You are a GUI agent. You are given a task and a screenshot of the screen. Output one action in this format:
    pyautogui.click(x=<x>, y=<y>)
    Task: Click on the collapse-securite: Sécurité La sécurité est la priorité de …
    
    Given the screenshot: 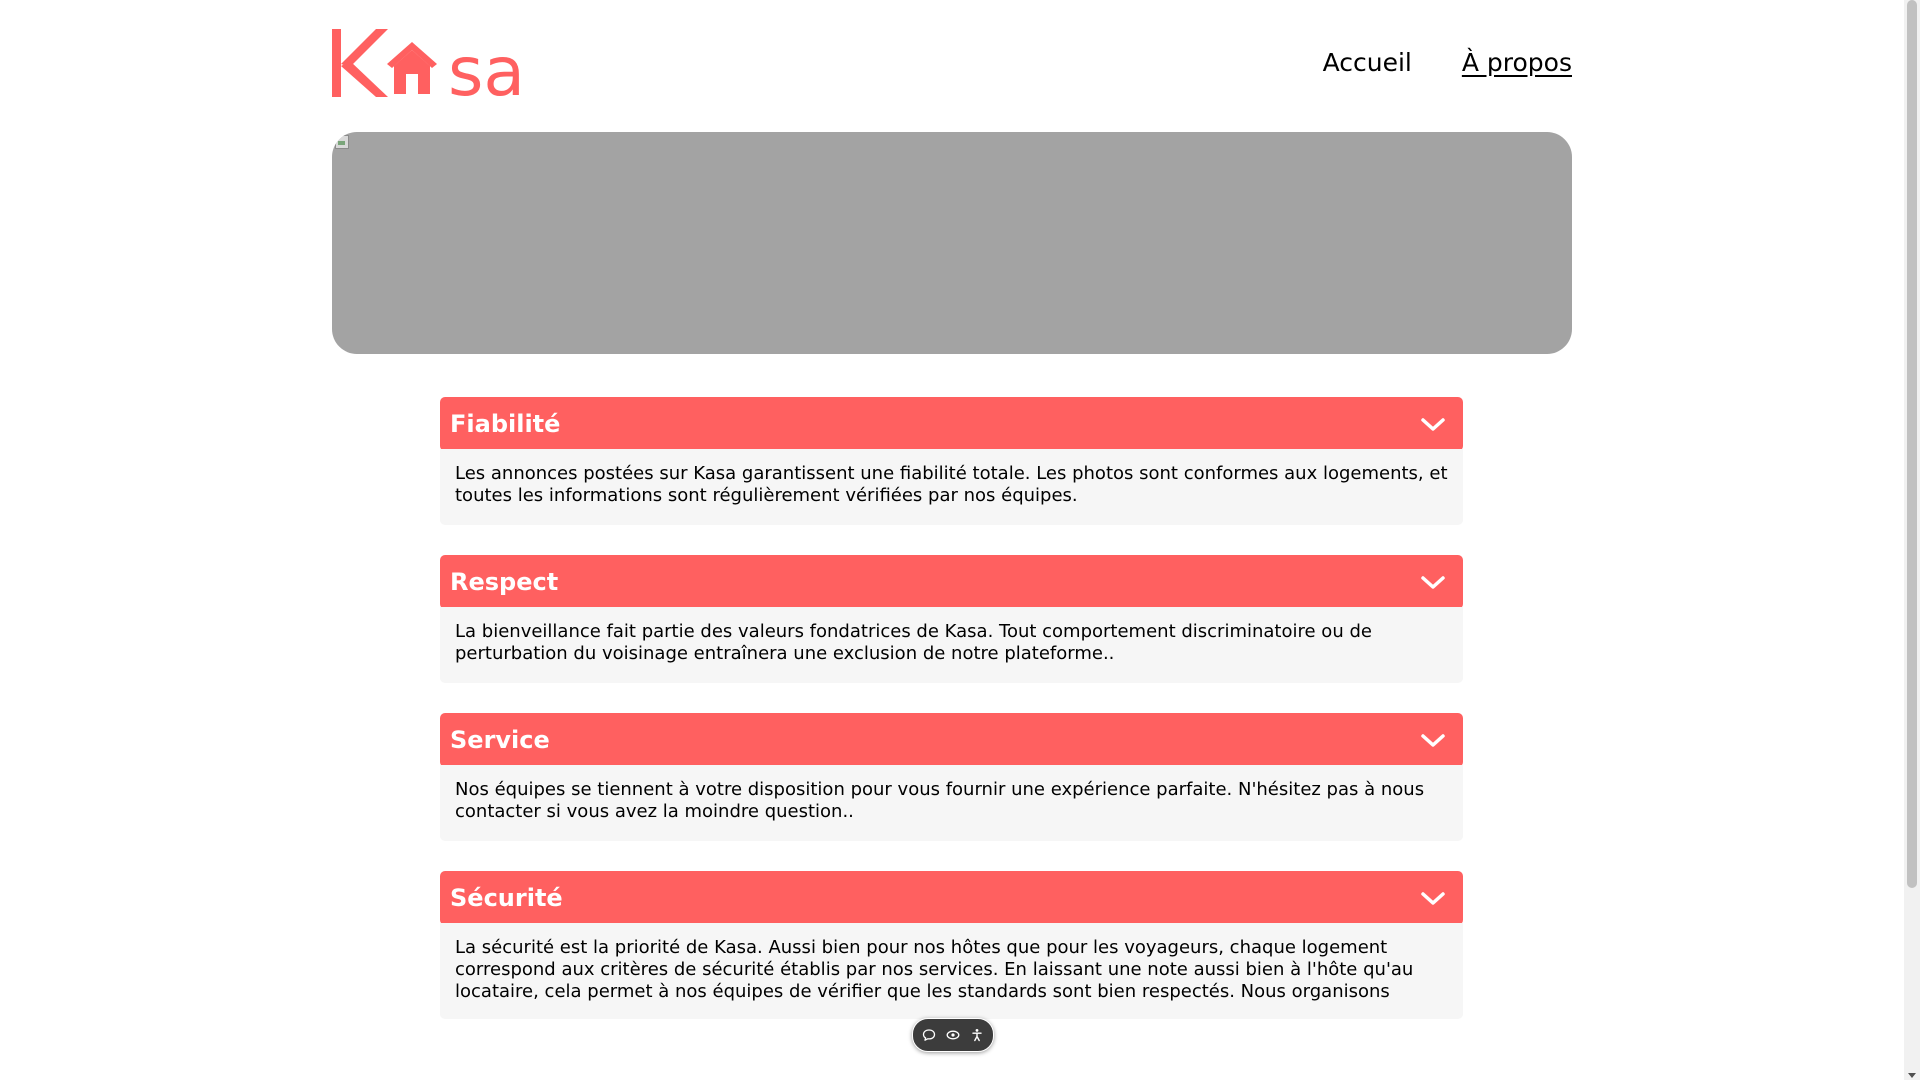 What is the action you would take?
    pyautogui.click(x=951, y=945)
    